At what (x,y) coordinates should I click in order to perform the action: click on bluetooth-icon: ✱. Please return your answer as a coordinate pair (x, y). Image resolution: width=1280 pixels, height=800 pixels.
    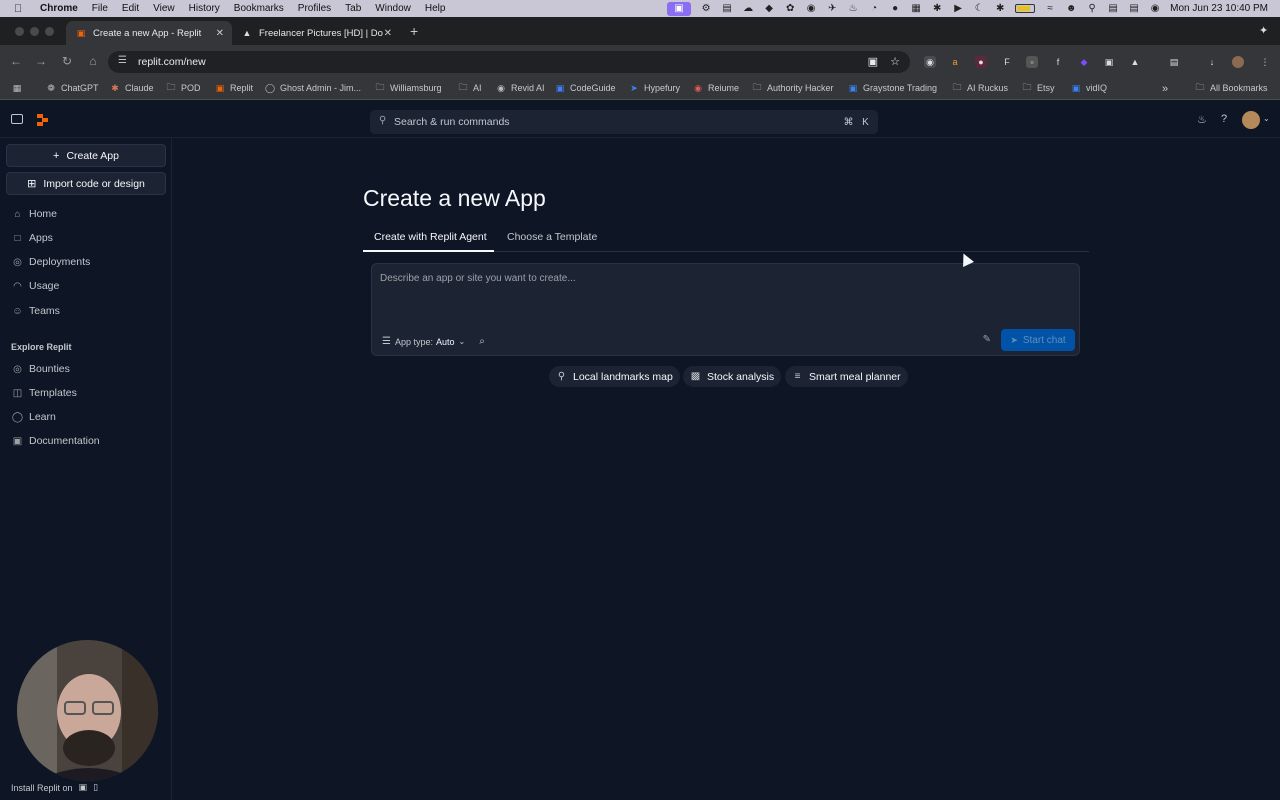
    Looking at the image, I should click on (1000, 8).